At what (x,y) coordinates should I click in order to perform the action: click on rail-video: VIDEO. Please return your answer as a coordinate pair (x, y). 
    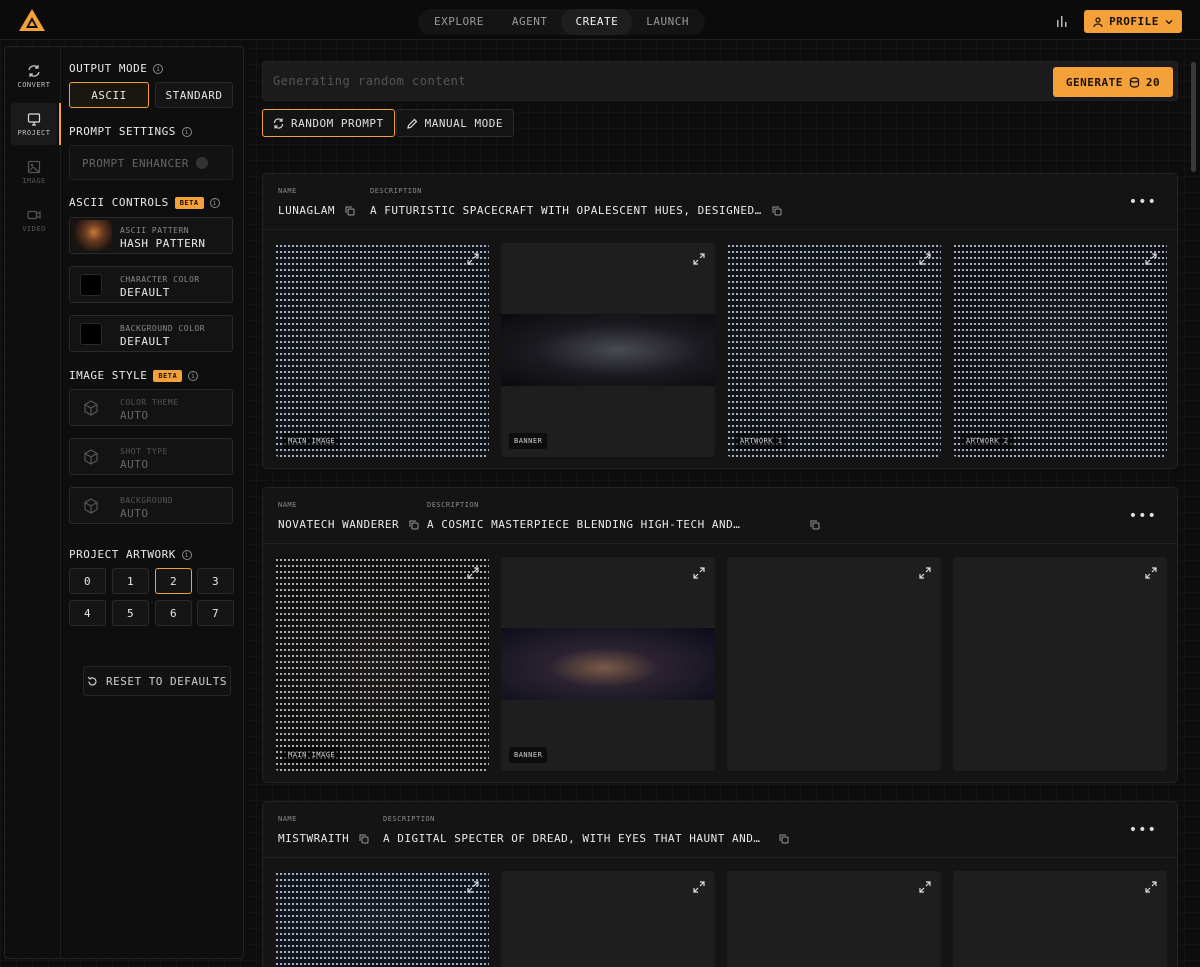
    Looking at the image, I should click on (34, 220).